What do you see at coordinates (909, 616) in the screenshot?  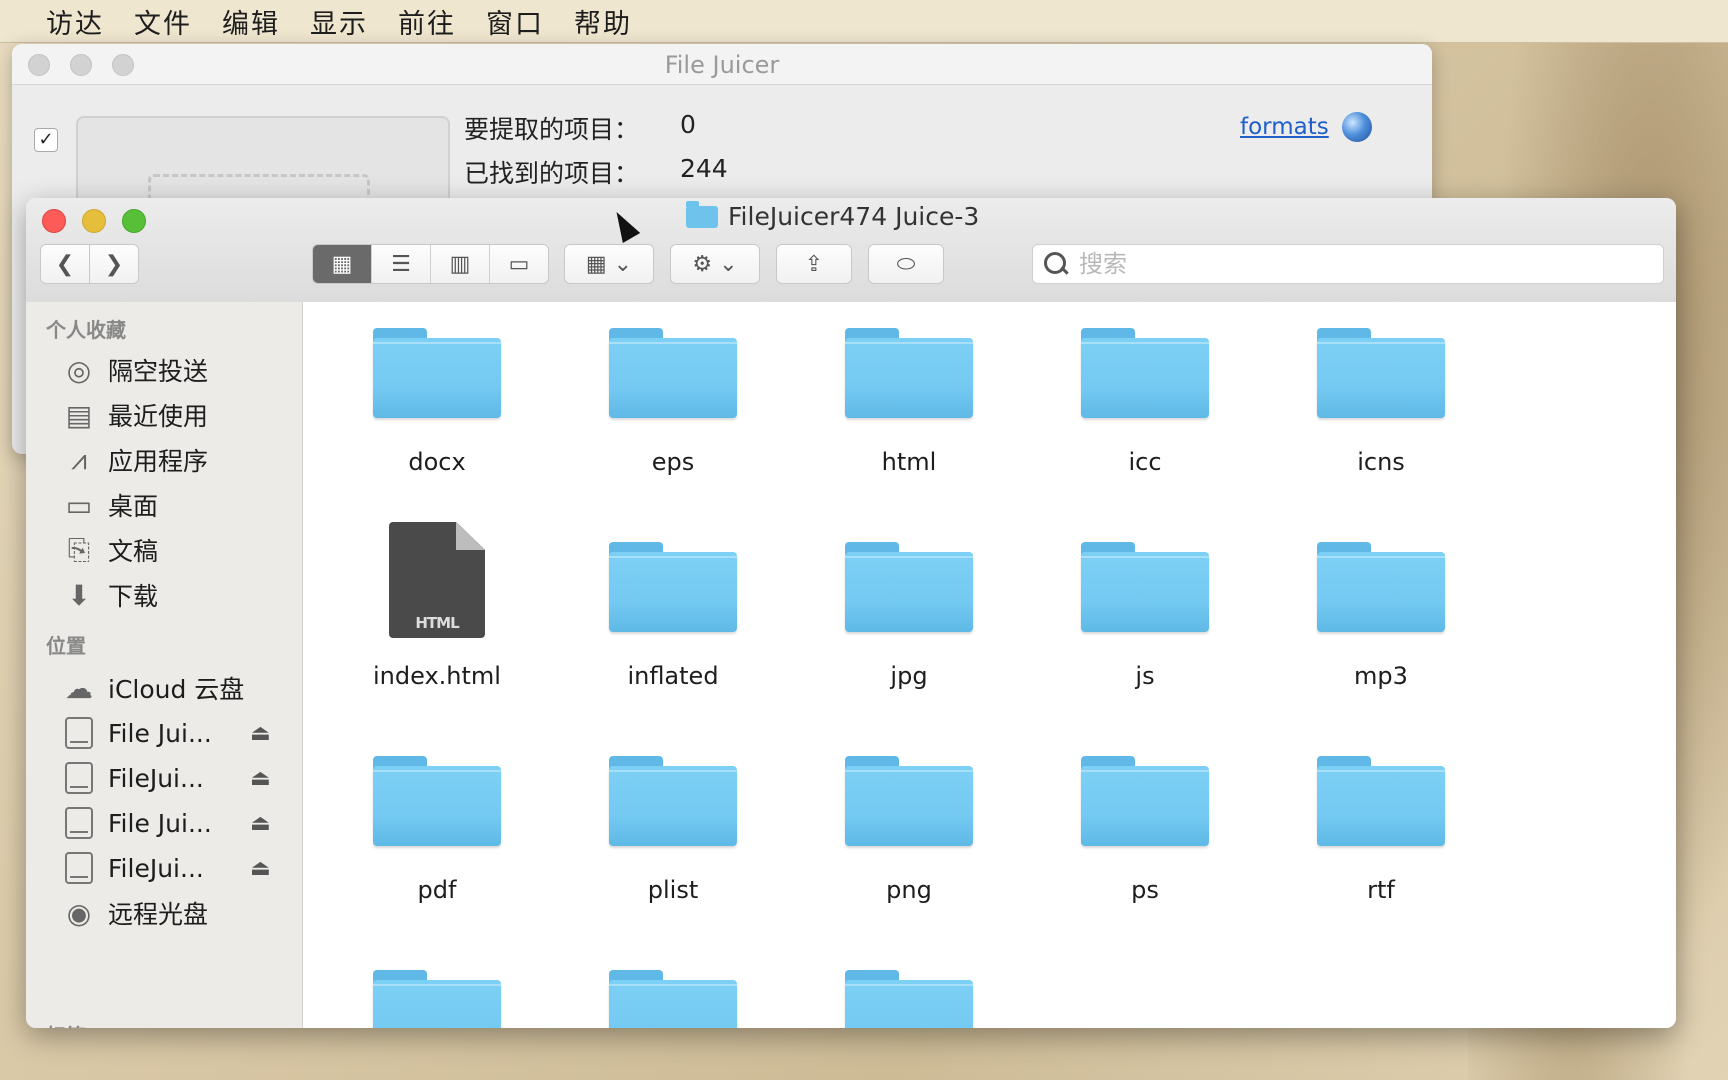 I see `folder-item: jpg` at bounding box center [909, 616].